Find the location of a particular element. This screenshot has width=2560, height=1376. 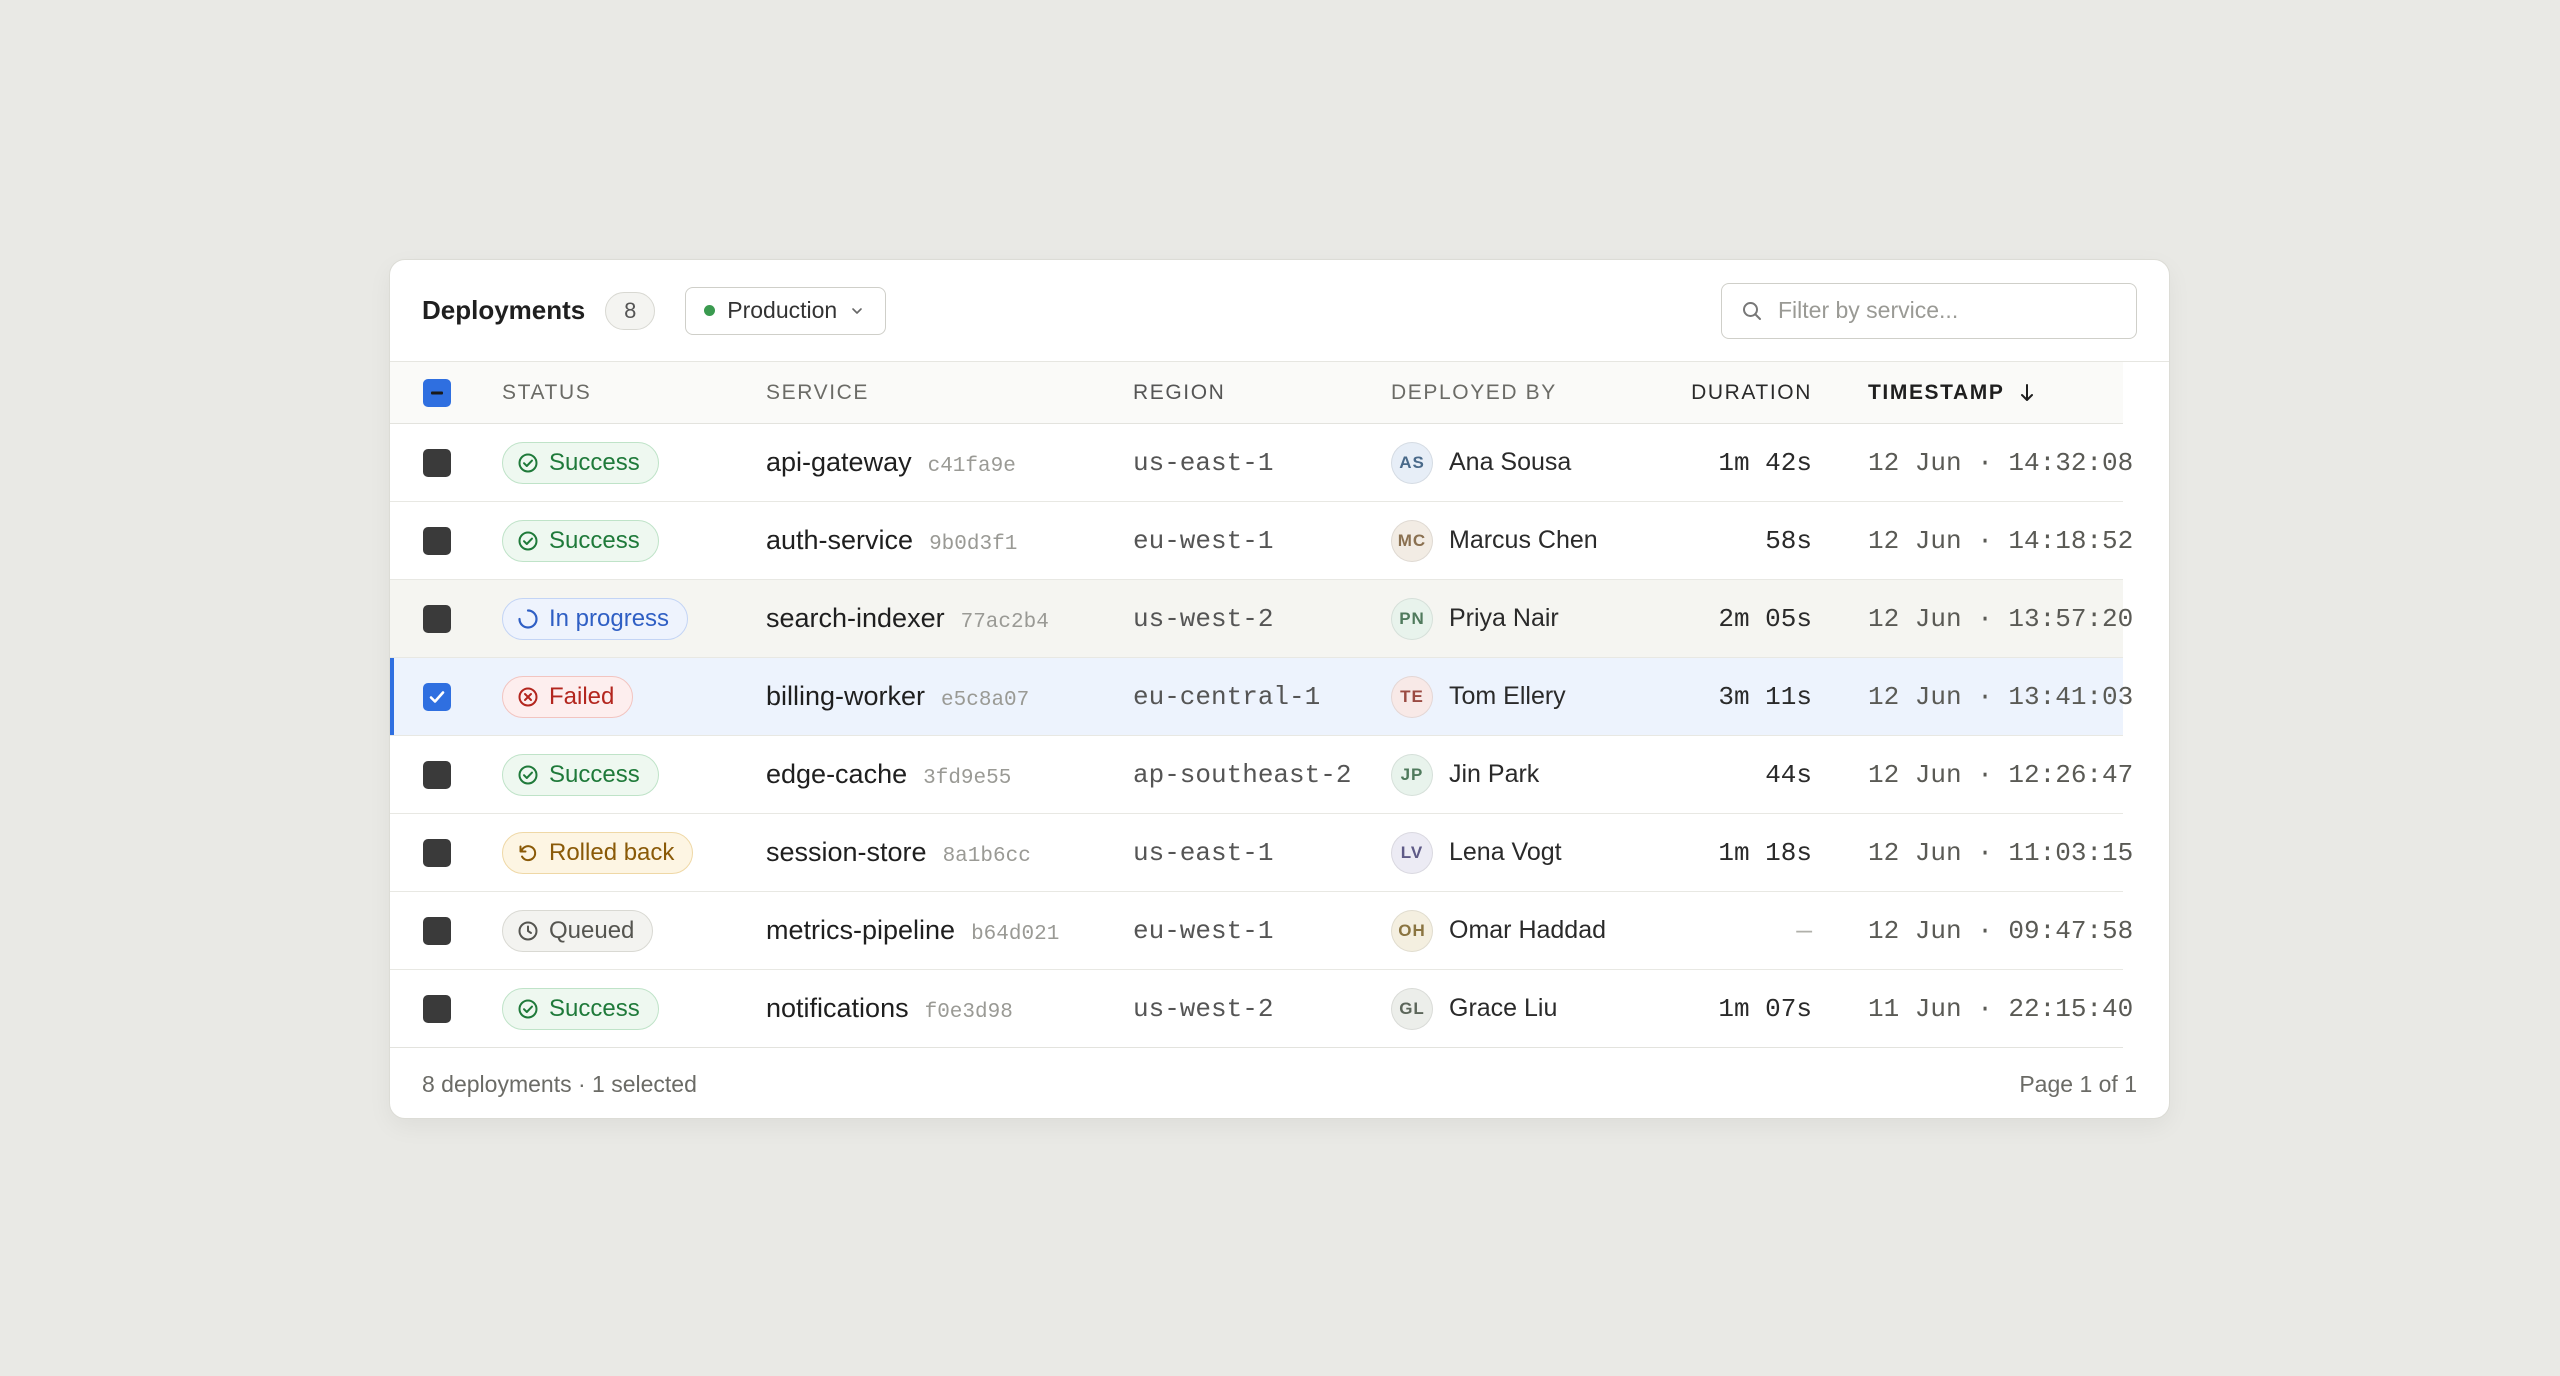

avatar: OH is located at coordinates (1412, 930).